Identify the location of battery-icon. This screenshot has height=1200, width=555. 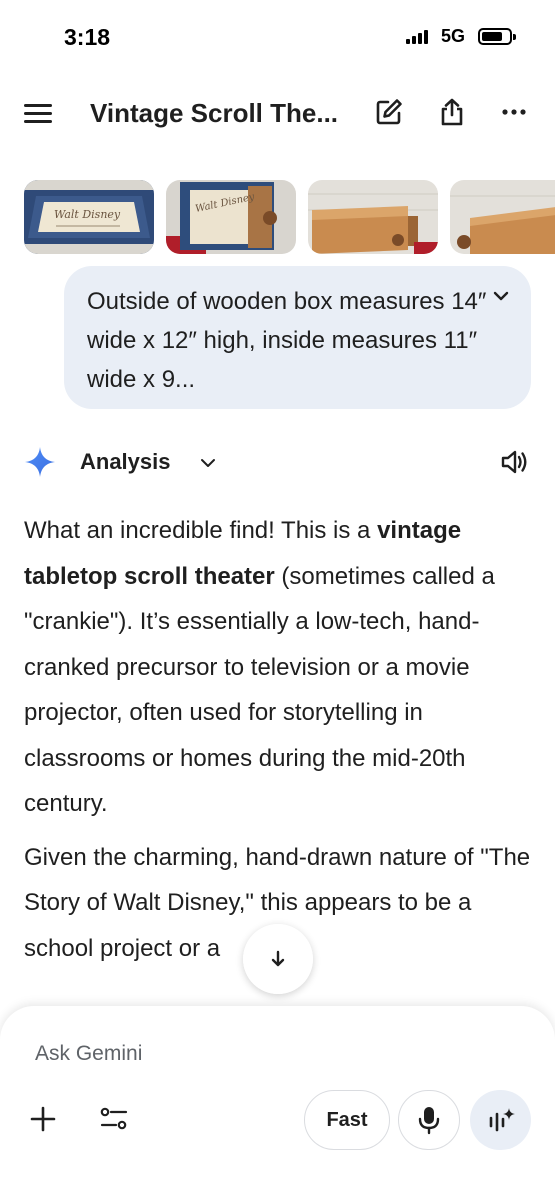
(497, 36).